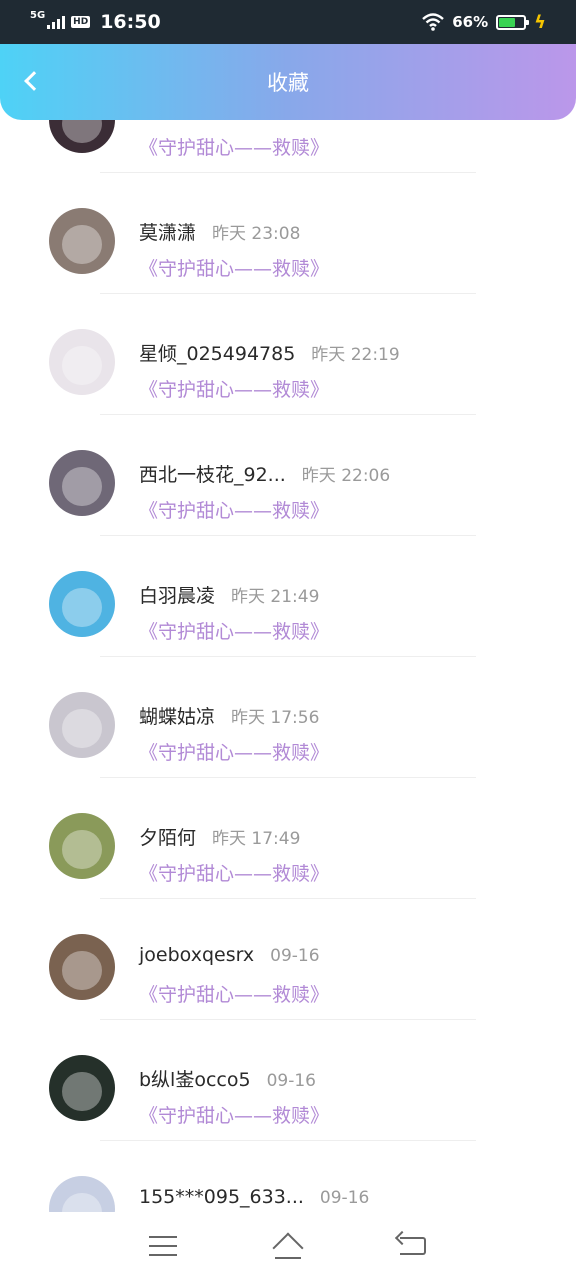 This screenshot has height=1280, width=576. Describe the element at coordinates (163, 1246) in the screenshot. I see `menu-icon` at that location.